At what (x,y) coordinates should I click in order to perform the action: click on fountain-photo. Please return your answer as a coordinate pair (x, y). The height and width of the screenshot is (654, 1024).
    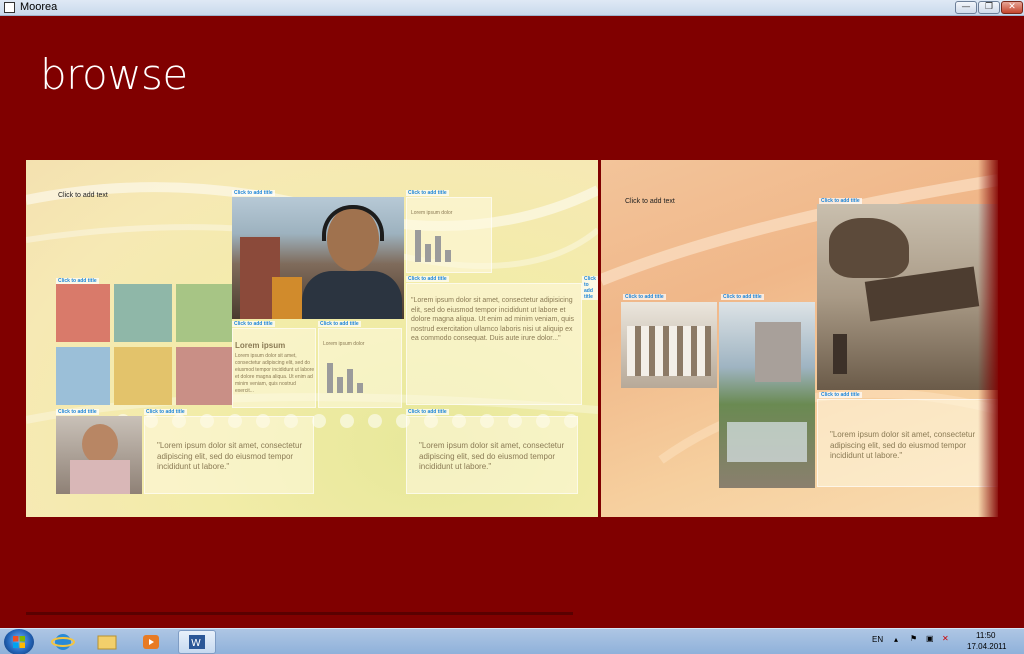
    Looking at the image, I should click on (767, 395).